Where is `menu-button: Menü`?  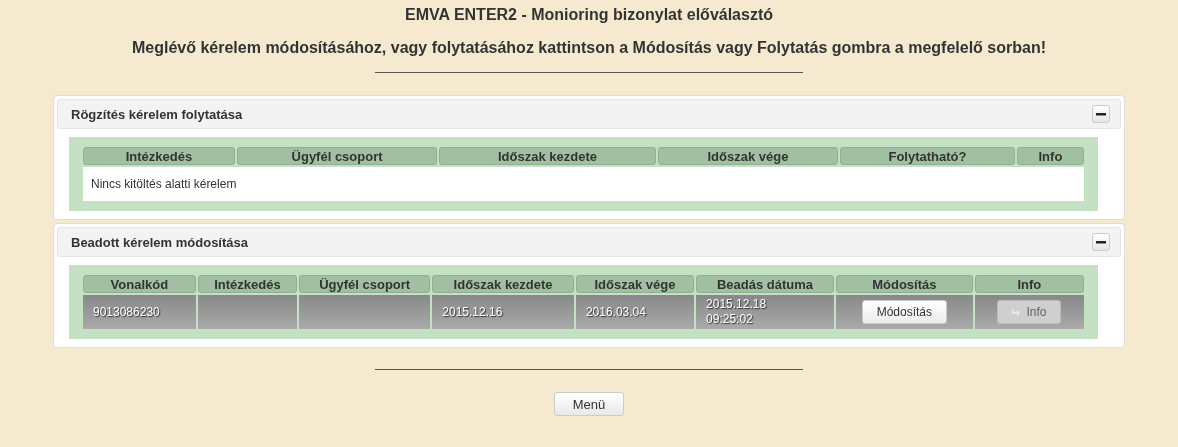 menu-button: Menü is located at coordinates (589, 404).